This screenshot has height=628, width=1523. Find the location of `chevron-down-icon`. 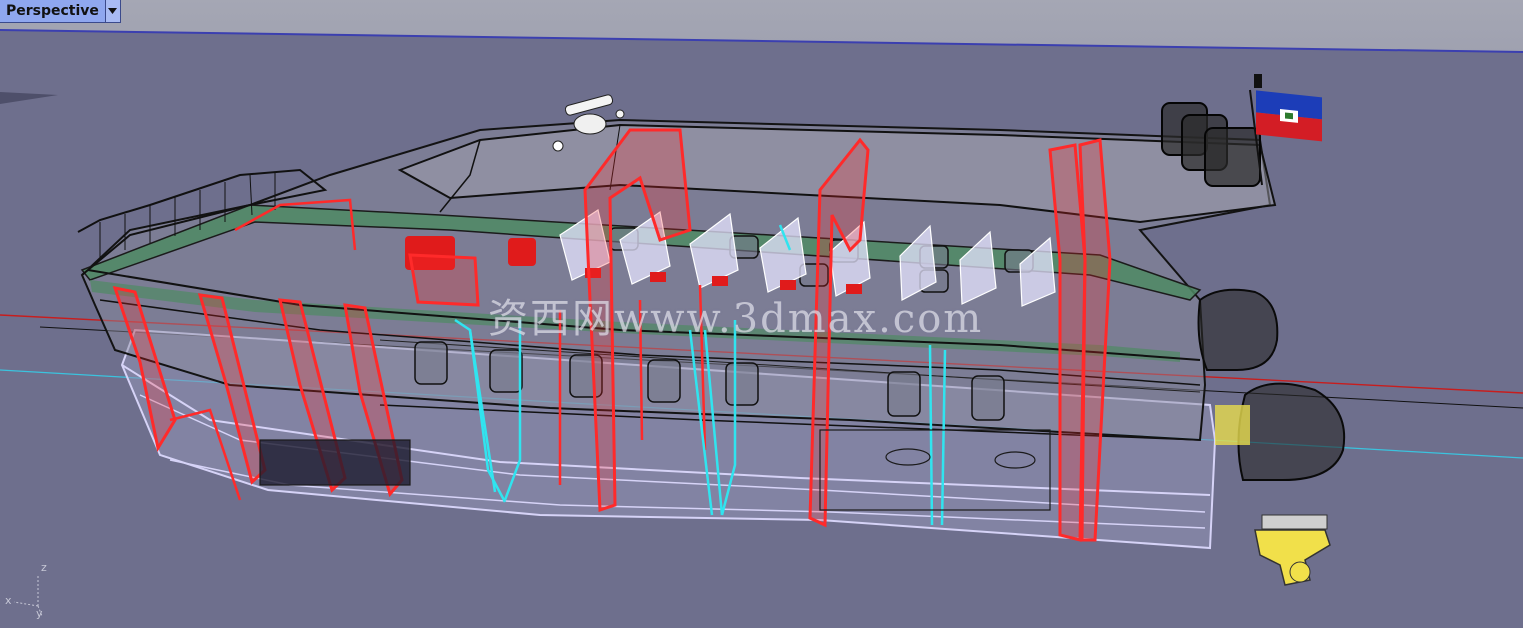

chevron-down-icon is located at coordinates (113, 11).